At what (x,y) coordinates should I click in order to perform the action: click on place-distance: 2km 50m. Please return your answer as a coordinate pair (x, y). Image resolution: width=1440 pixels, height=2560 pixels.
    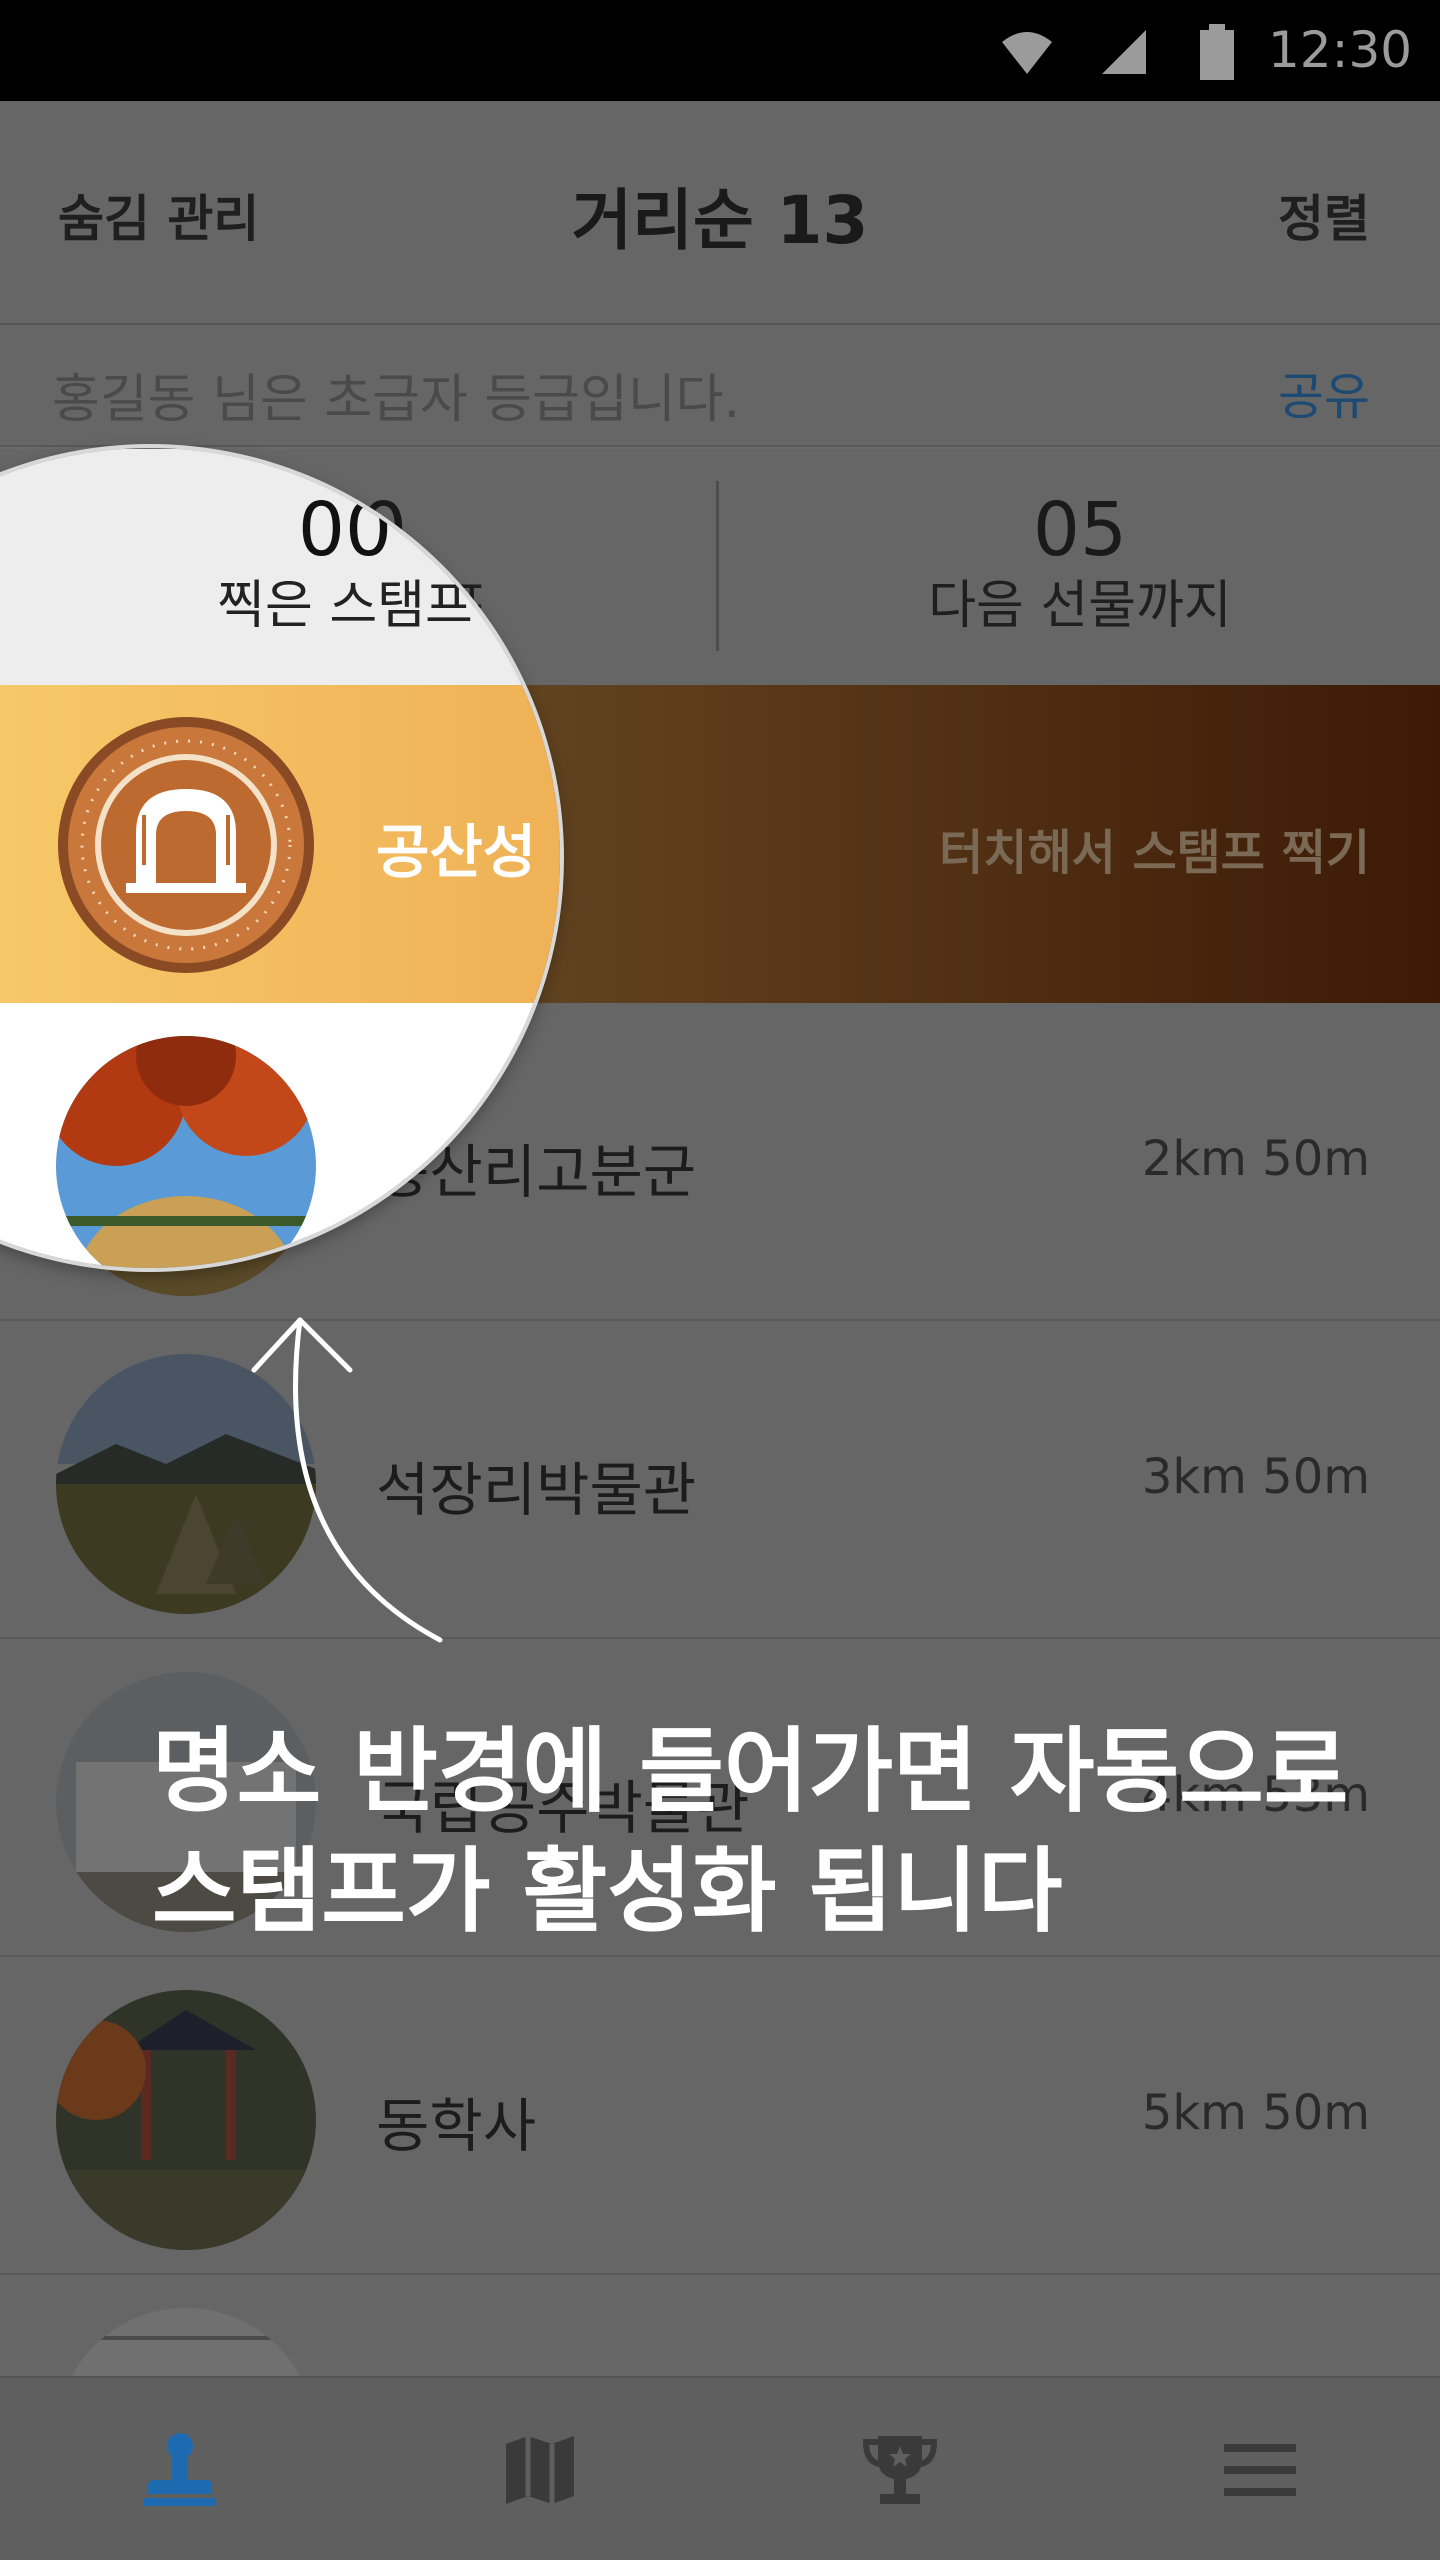
    Looking at the image, I should click on (1255, 1159).